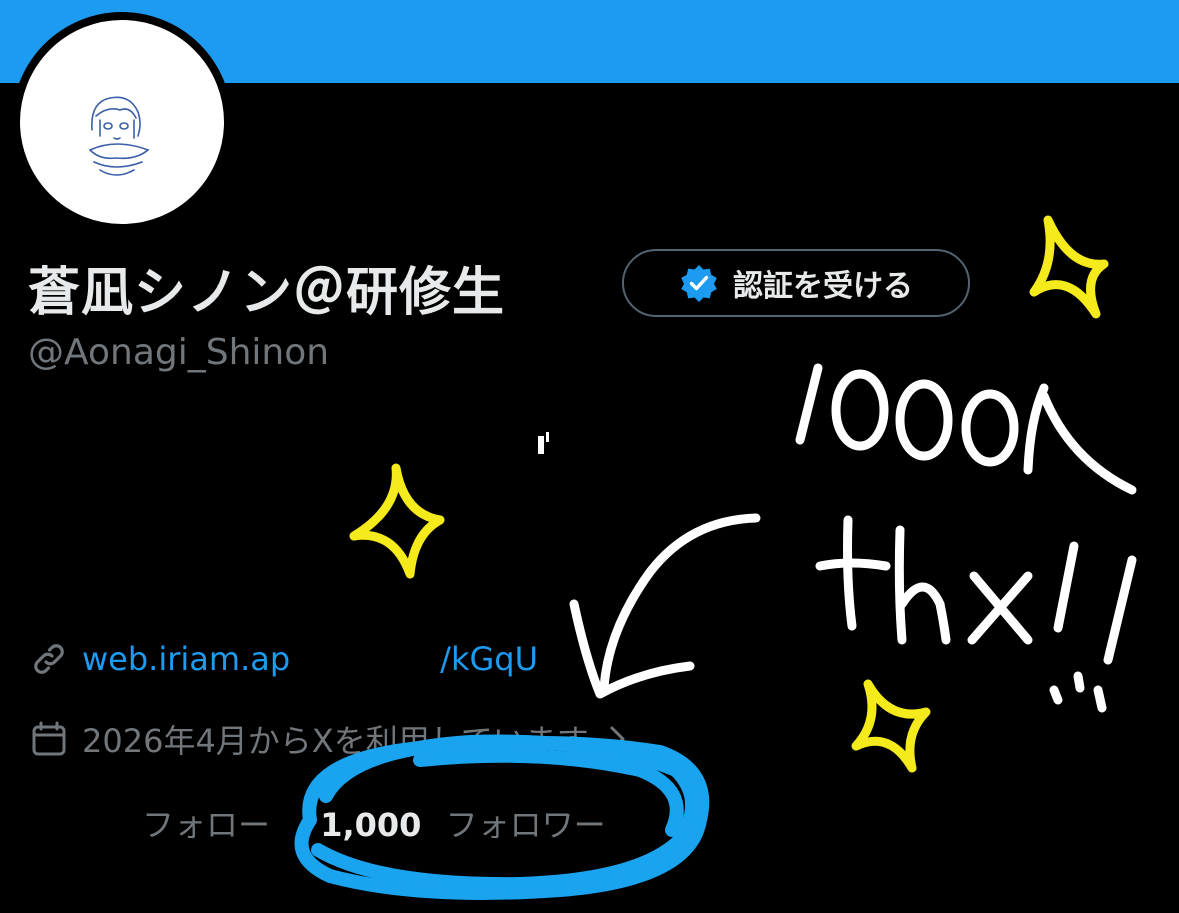 The image size is (1179, 913). I want to click on verified-badge-icon, so click(699, 283).